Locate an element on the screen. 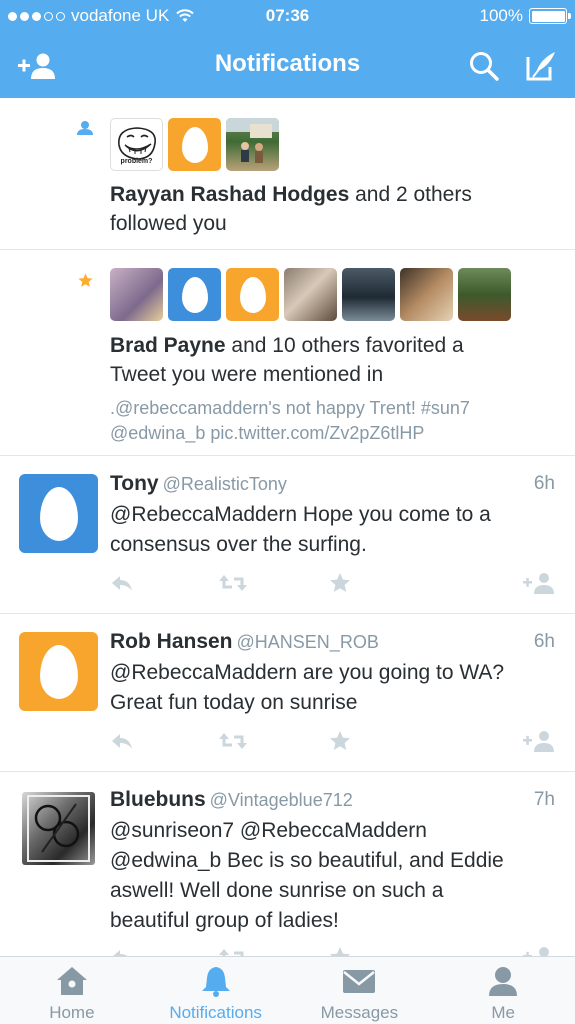 The height and width of the screenshot is (1024, 575). tweet-author-handle: @HANSEN_ROB is located at coordinates (308, 642).